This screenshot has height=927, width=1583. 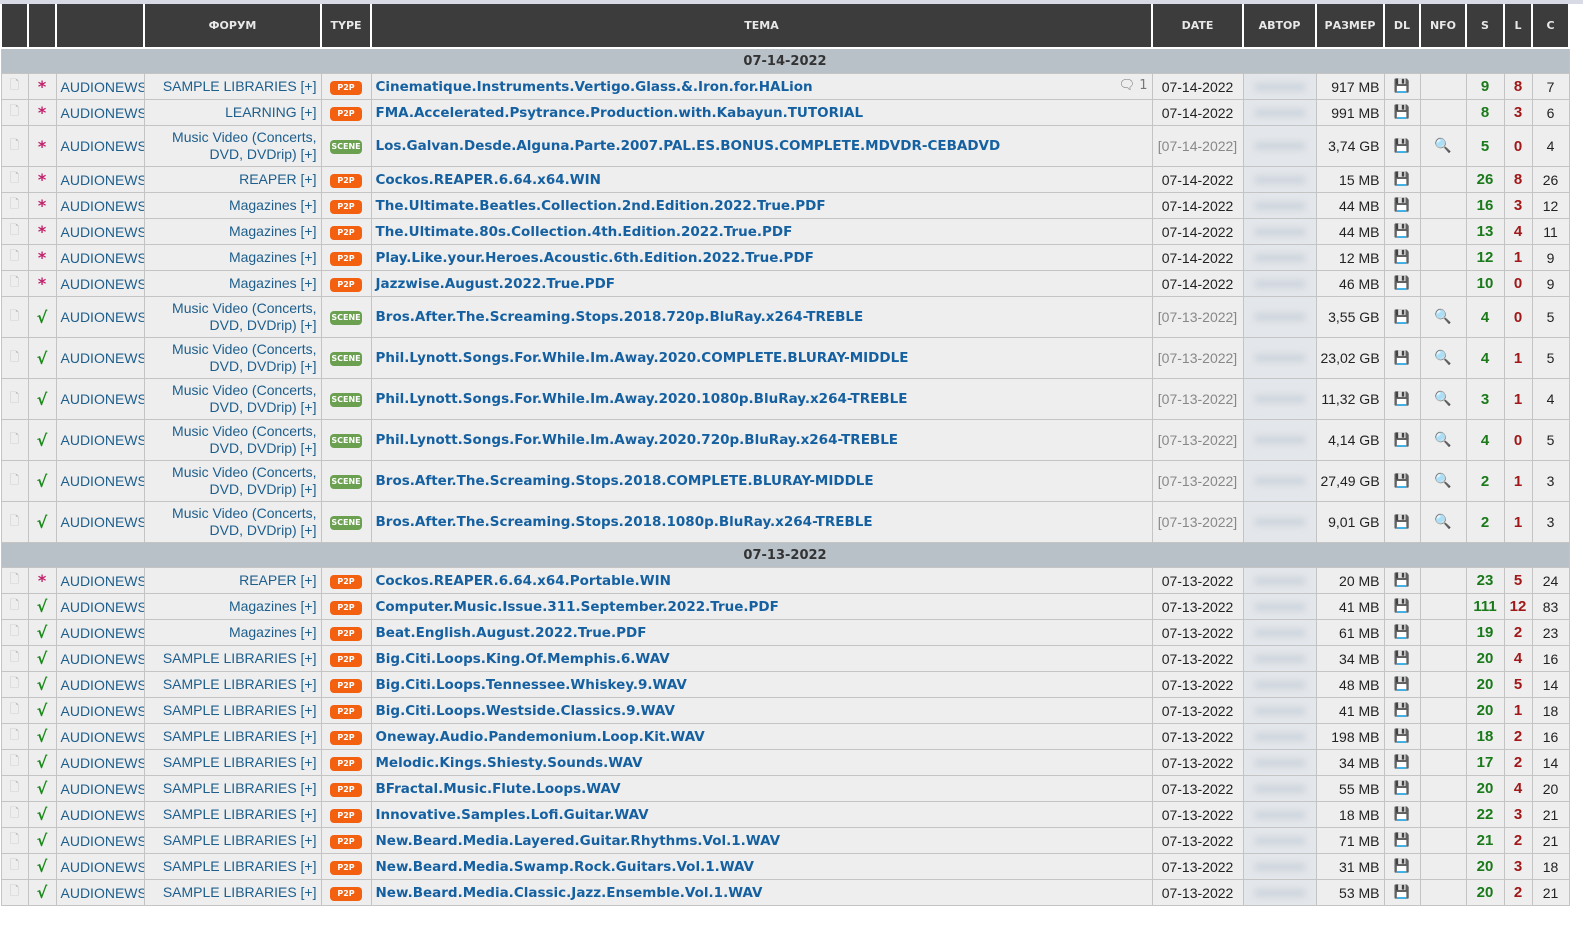 What do you see at coordinates (1279, 26) in the screenshot?
I see `col-author: АВТОР` at bounding box center [1279, 26].